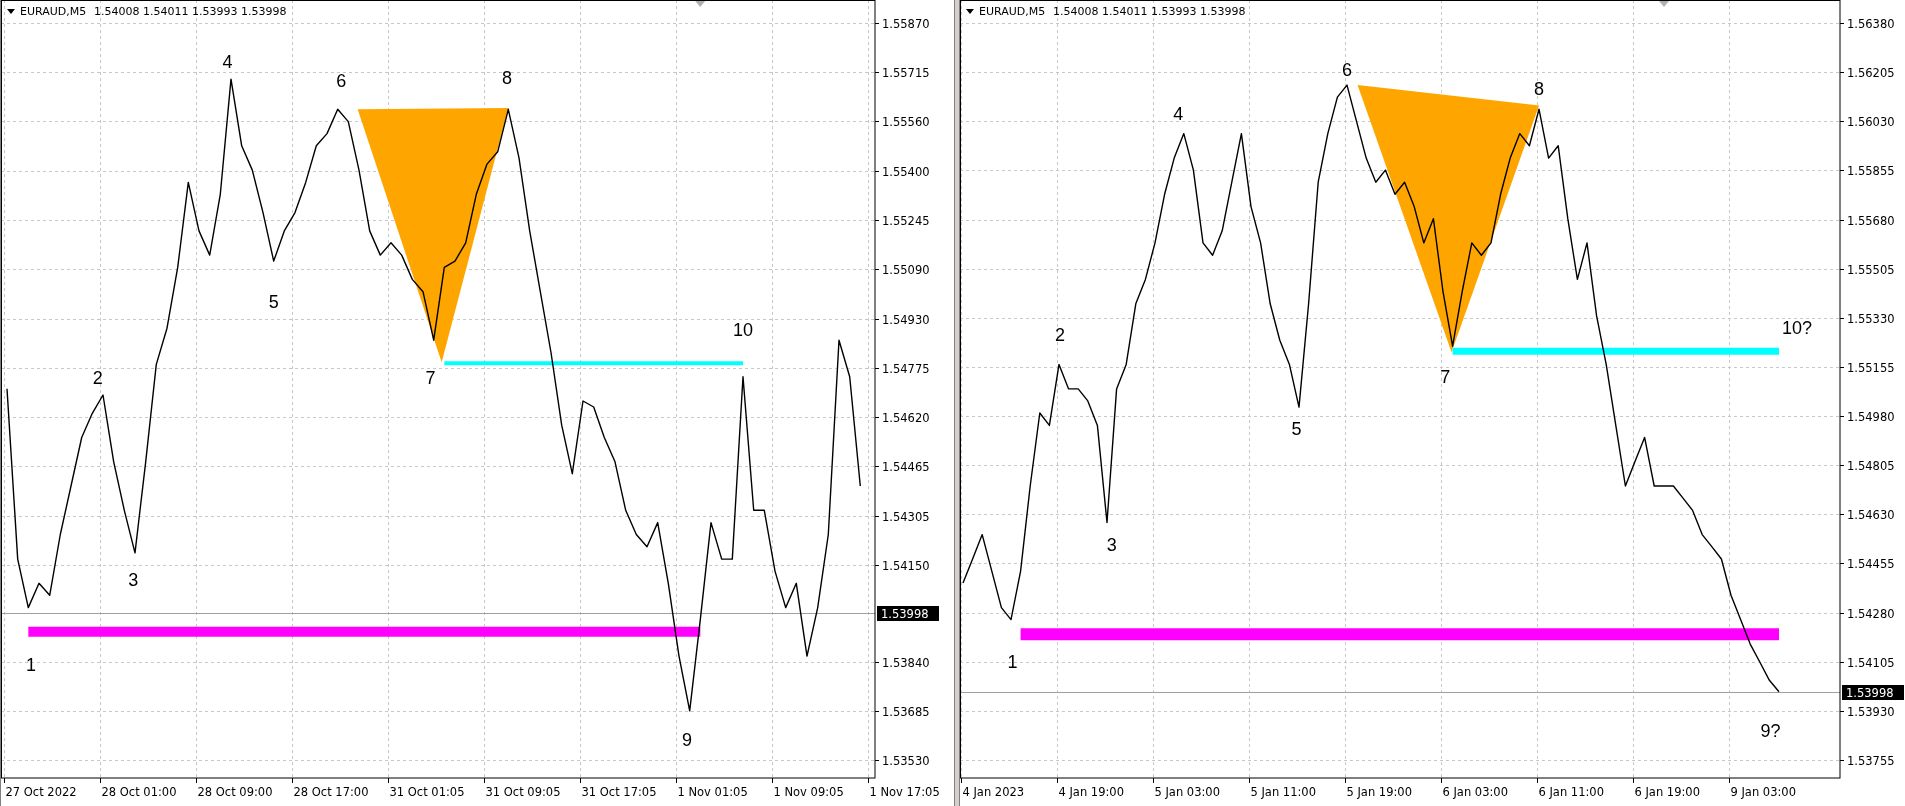  Describe the element at coordinates (906, 23) in the screenshot. I see `price-axis-label: 1.55870` at that location.